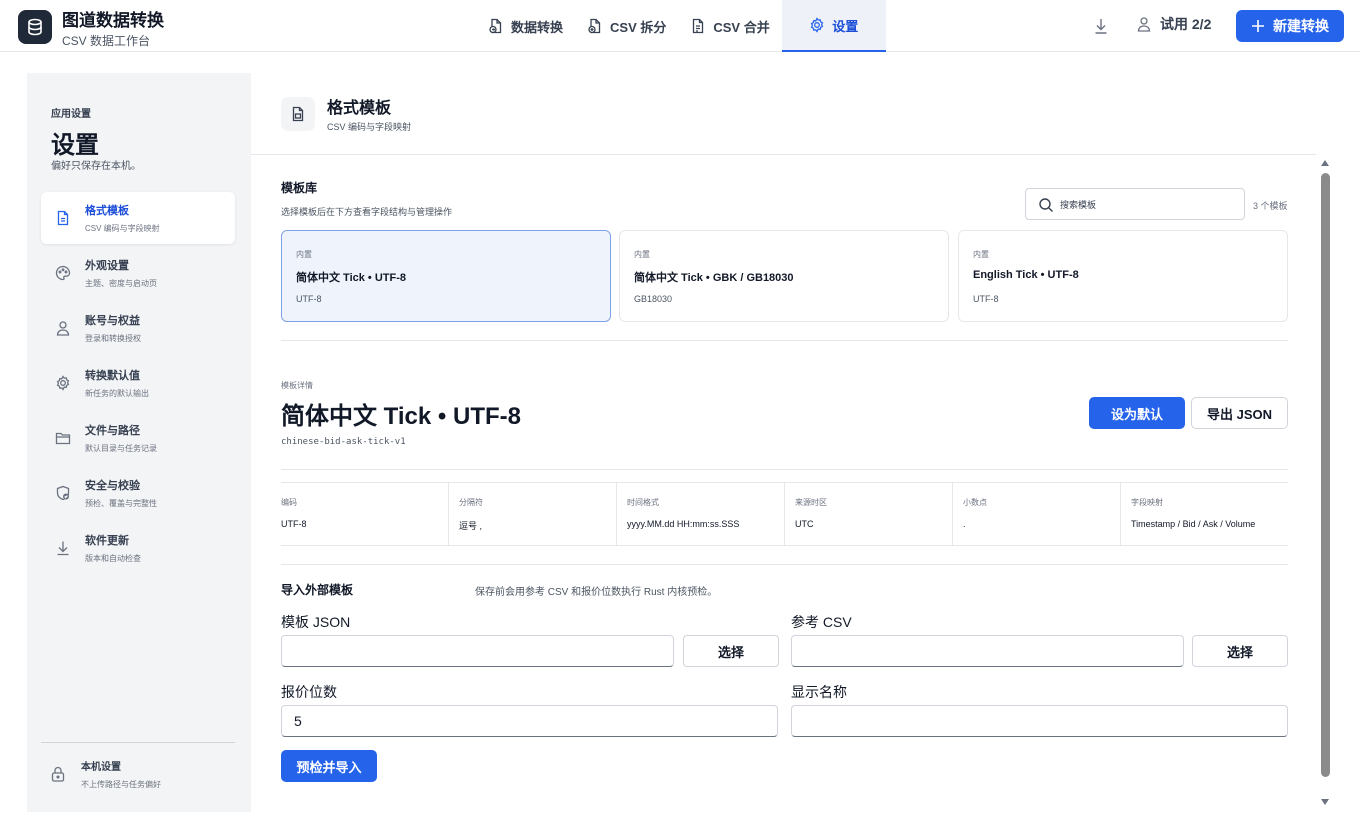 Image resolution: width=1360 pixels, height=836 pixels. Describe the element at coordinates (1147, 502) in the screenshot. I see `prop-label: 字段映射` at that location.